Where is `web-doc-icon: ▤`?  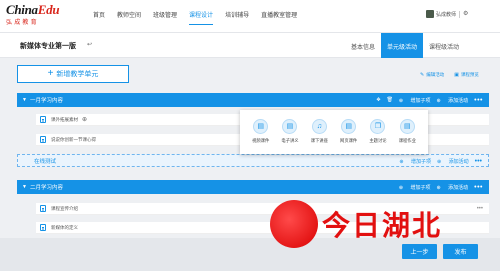
web-doc-icon: ▤ is located at coordinates (349, 126).